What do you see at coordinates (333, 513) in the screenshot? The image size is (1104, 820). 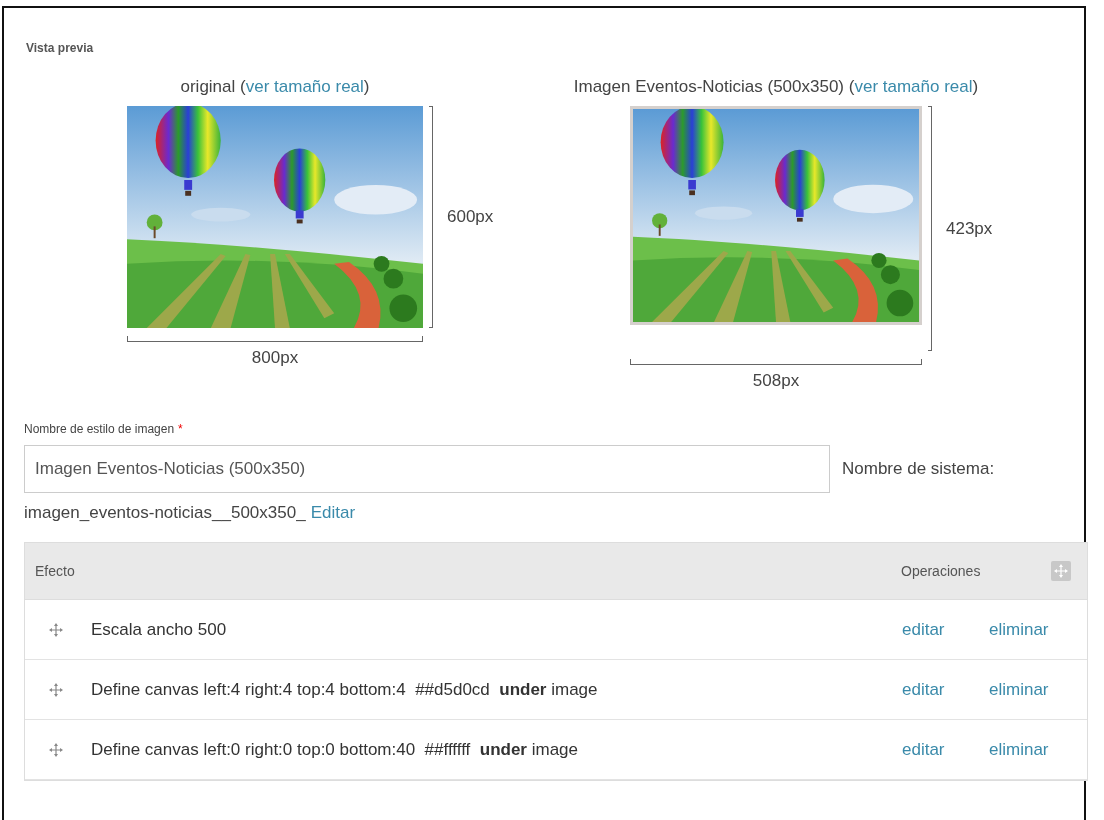 I see `edit-link: Editar` at bounding box center [333, 513].